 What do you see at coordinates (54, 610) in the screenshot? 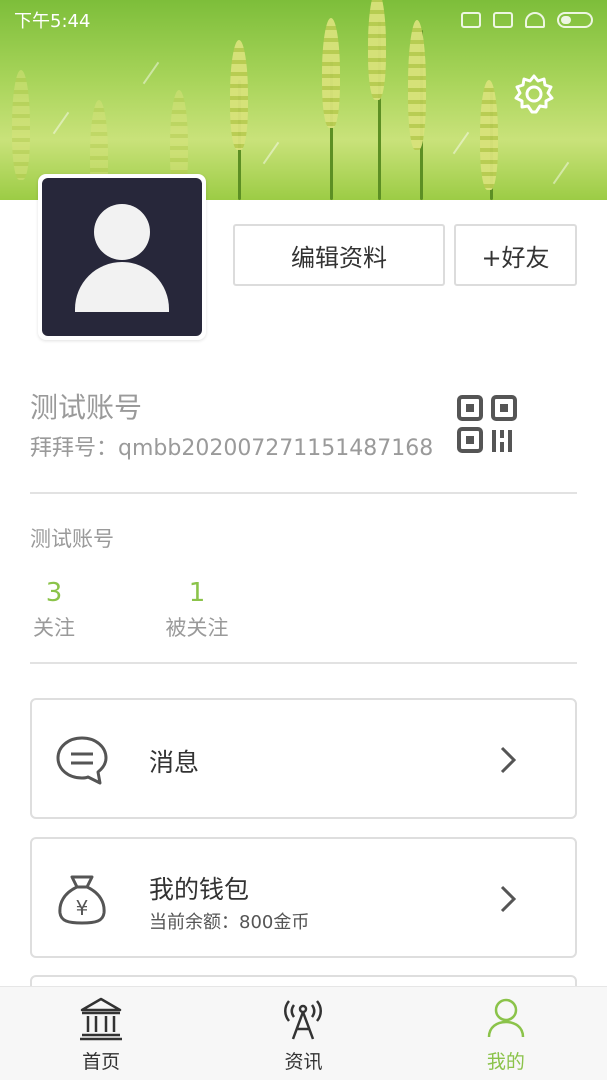
I see `following-stat: 3 关注` at bounding box center [54, 610].